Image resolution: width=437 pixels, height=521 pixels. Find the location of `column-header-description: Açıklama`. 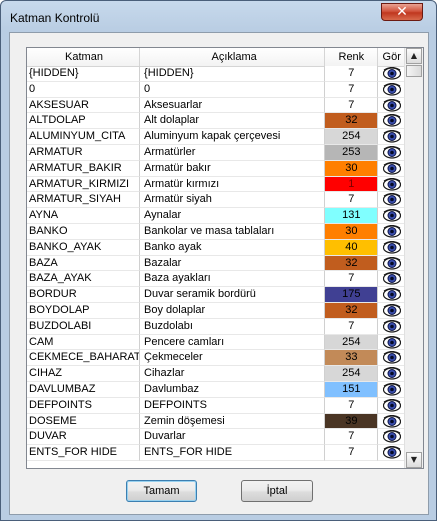

column-header-description: Açıklama is located at coordinates (233, 57).